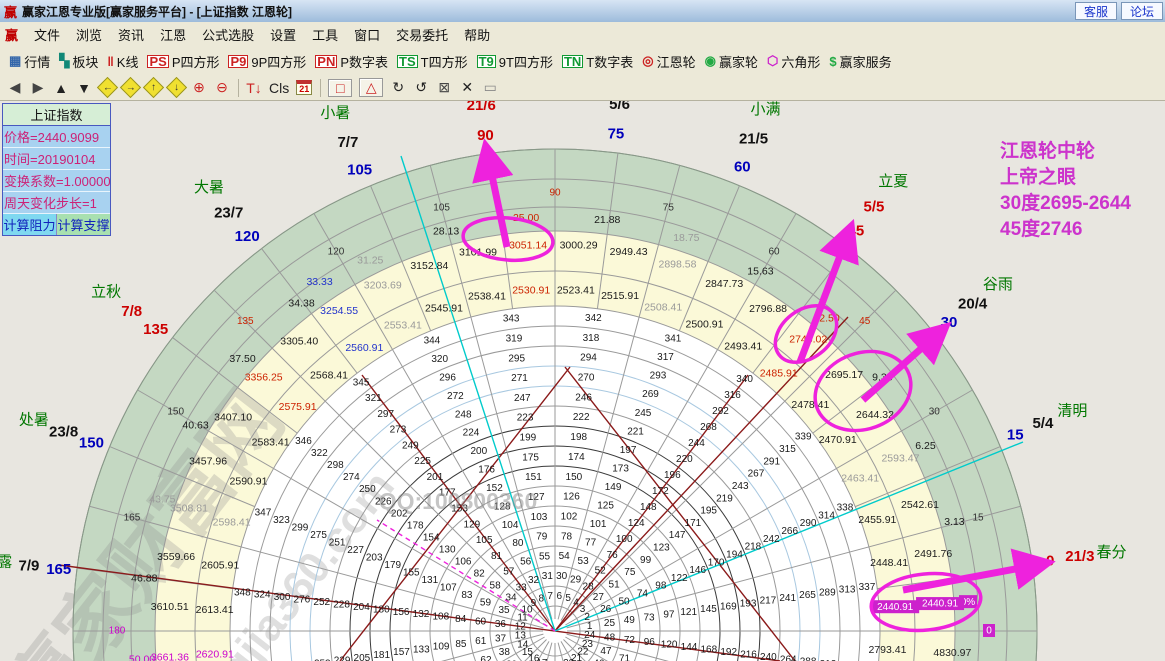 This screenshot has height=661, width=1165. What do you see at coordinates (153, 87) in the screenshot?
I see `diamond-up-icon: ↑` at bounding box center [153, 87].